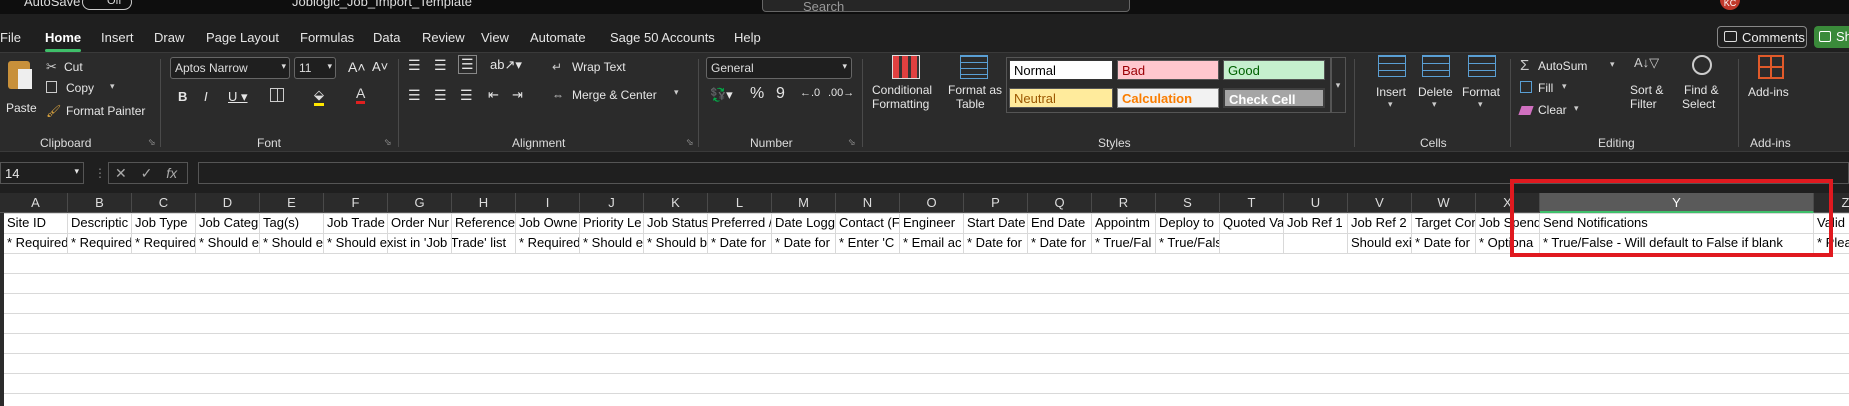 This screenshot has width=1849, height=406. Describe the element at coordinates (1831, 203) in the screenshot. I see `column-header-z: Z` at that location.